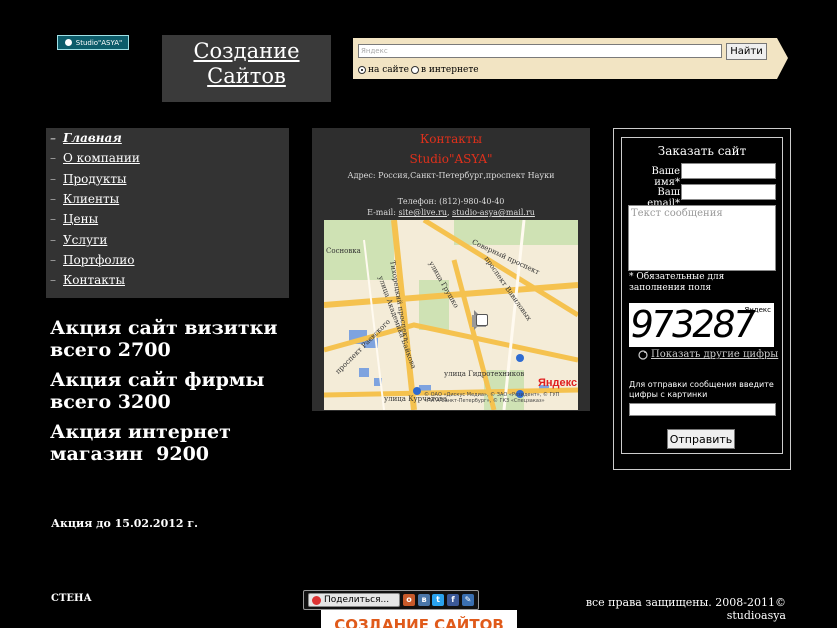 This screenshot has height=628, width=837. What do you see at coordinates (685, 602) in the screenshot?
I see `copyright-line1: все права защищены. 2008-2011©` at bounding box center [685, 602].